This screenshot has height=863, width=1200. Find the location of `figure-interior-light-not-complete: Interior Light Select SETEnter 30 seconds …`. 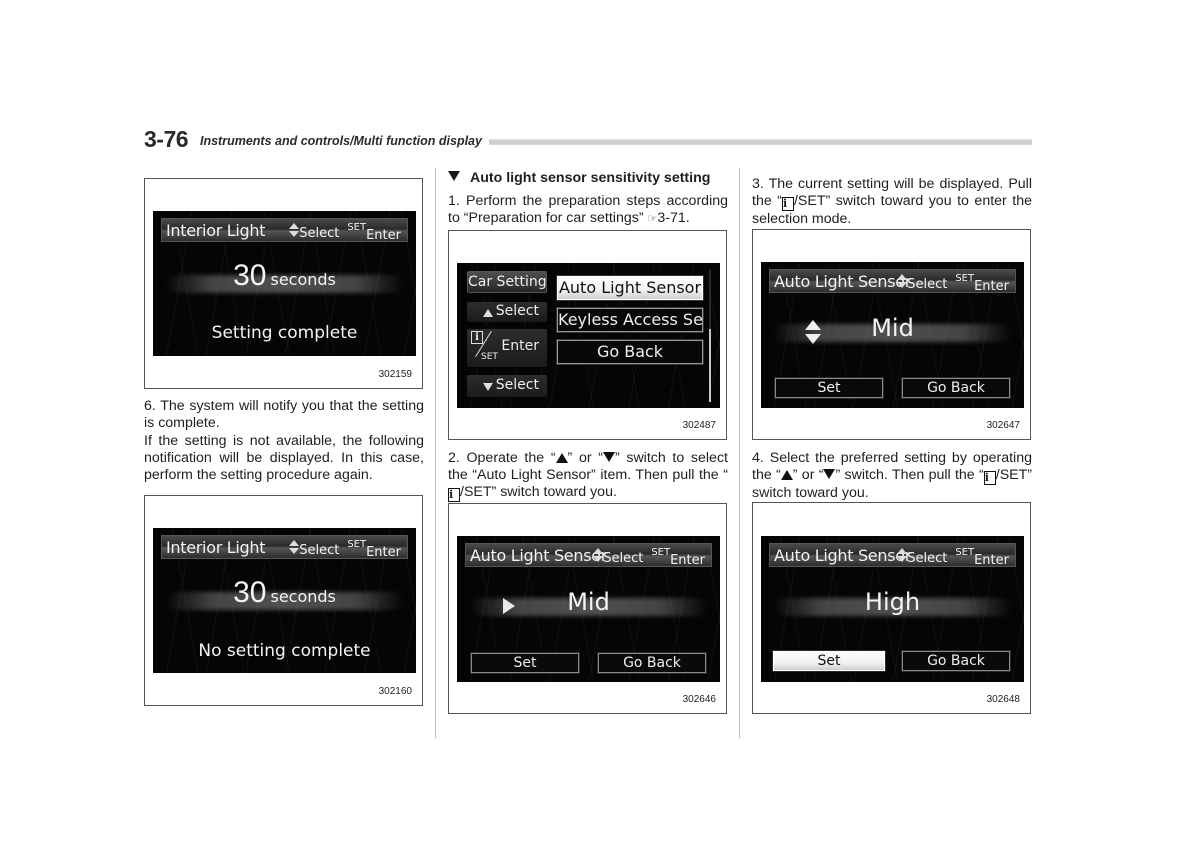

figure-interior-light-not-complete: Interior Light Select SETEnter 30 seconds … is located at coordinates (283, 600).